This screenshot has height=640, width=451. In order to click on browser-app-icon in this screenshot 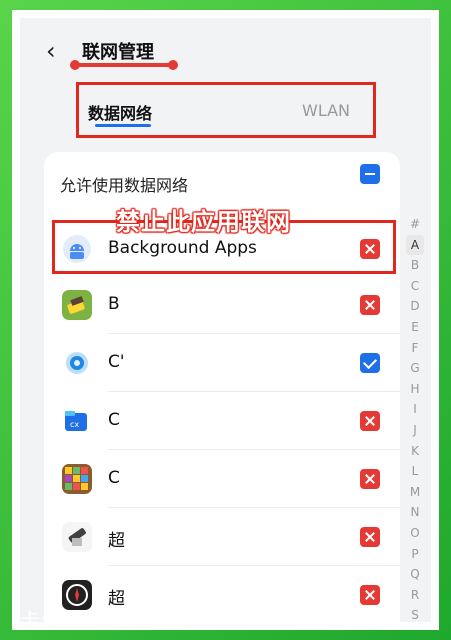, I will do `click(77, 363)`.